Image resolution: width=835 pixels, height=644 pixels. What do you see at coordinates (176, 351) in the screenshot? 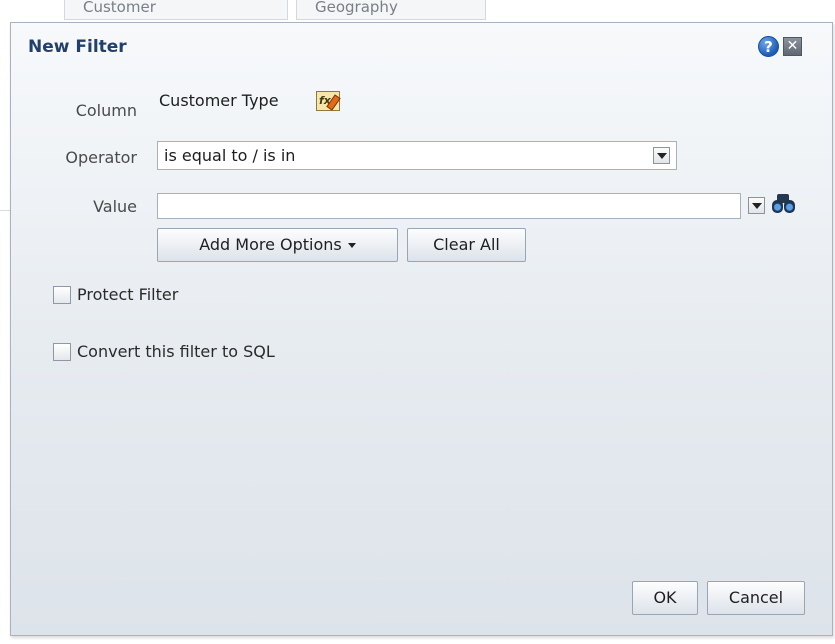
I see `convert-sql-label: Convert this filter to SQL` at bounding box center [176, 351].